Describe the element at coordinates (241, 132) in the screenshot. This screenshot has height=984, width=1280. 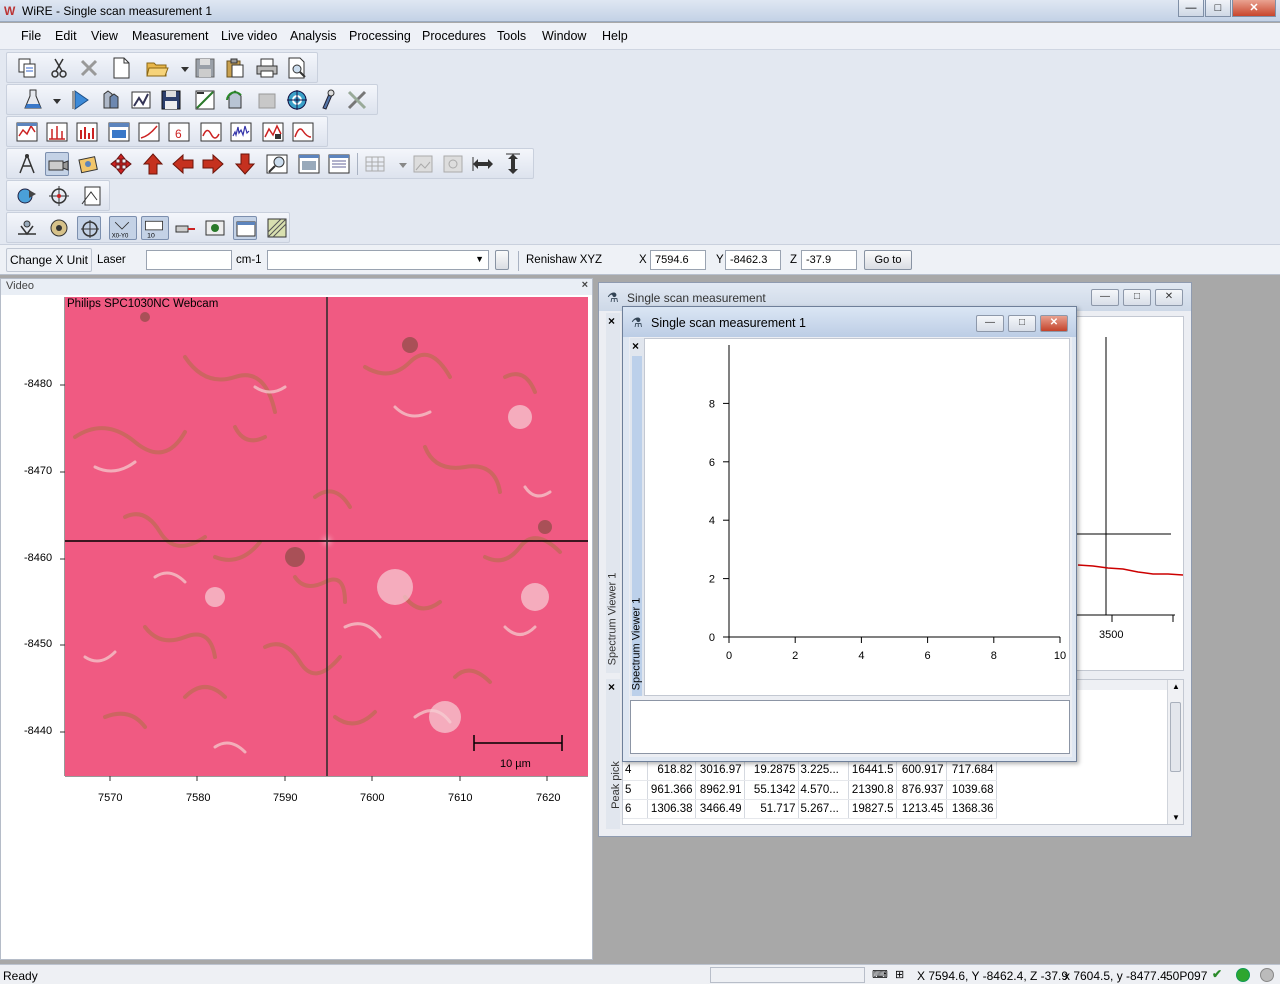
I see `view-noisy-spectrum-icon` at that location.